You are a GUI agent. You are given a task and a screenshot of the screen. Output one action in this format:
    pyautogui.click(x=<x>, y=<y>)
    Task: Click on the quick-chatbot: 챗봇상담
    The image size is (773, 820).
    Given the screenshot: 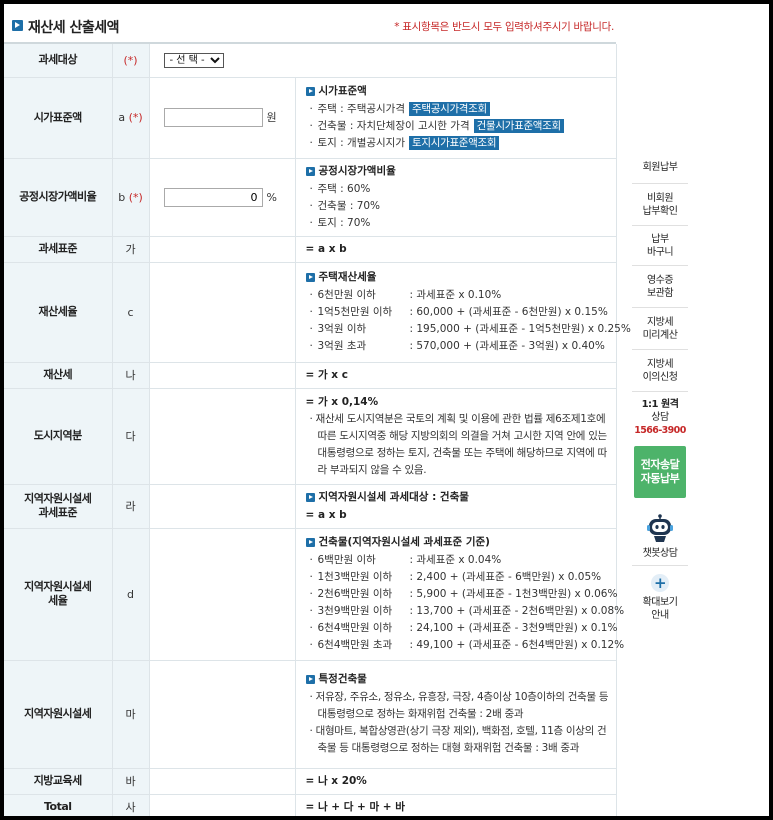 What is the action you would take?
    pyautogui.click(x=660, y=535)
    